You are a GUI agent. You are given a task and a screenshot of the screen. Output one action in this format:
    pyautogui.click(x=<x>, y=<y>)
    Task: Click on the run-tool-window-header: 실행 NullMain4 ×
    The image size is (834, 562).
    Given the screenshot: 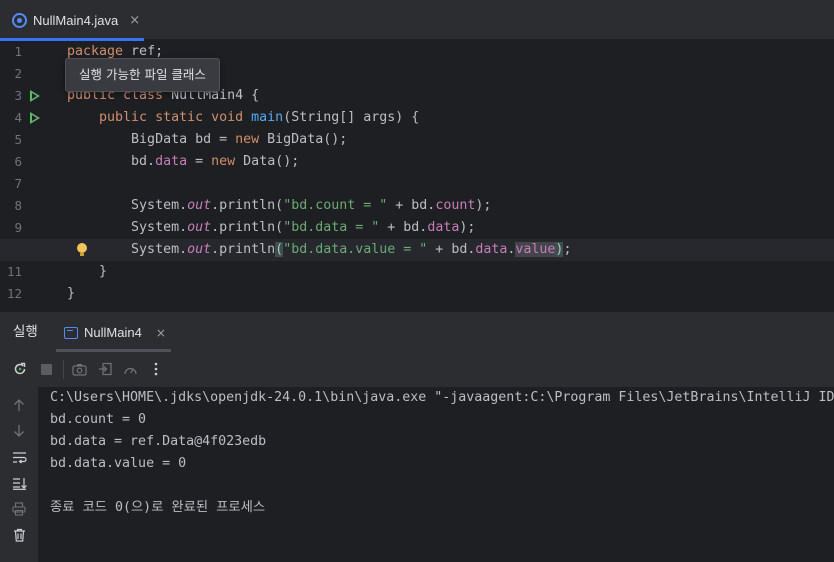 What is the action you would take?
    pyautogui.click(x=417, y=331)
    